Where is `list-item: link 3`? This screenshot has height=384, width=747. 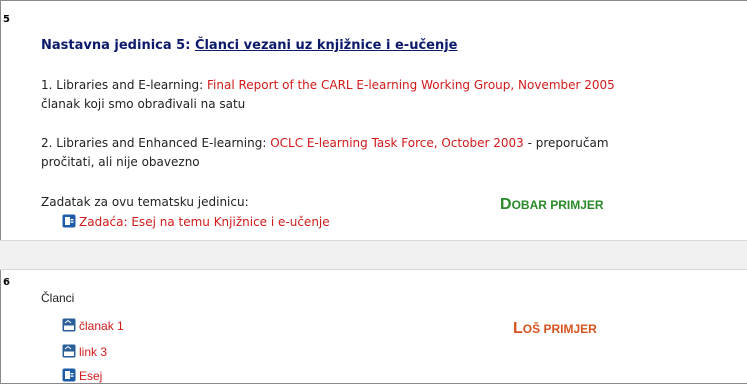
list-item: link 3 is located at coordinates (84, 351).